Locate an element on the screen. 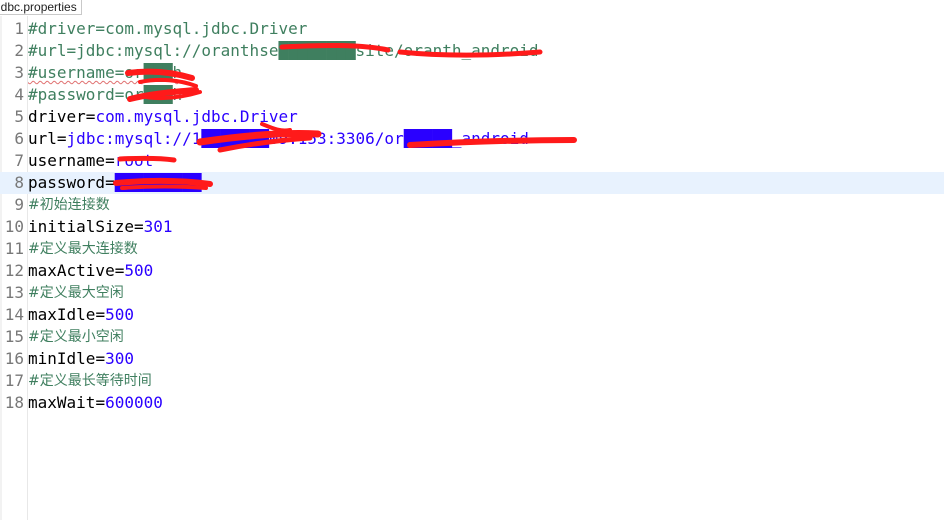 The height and width of the screenshot is (520, 944). code-line: 18 maxWait=600000 is located at coordinates (472, 403).